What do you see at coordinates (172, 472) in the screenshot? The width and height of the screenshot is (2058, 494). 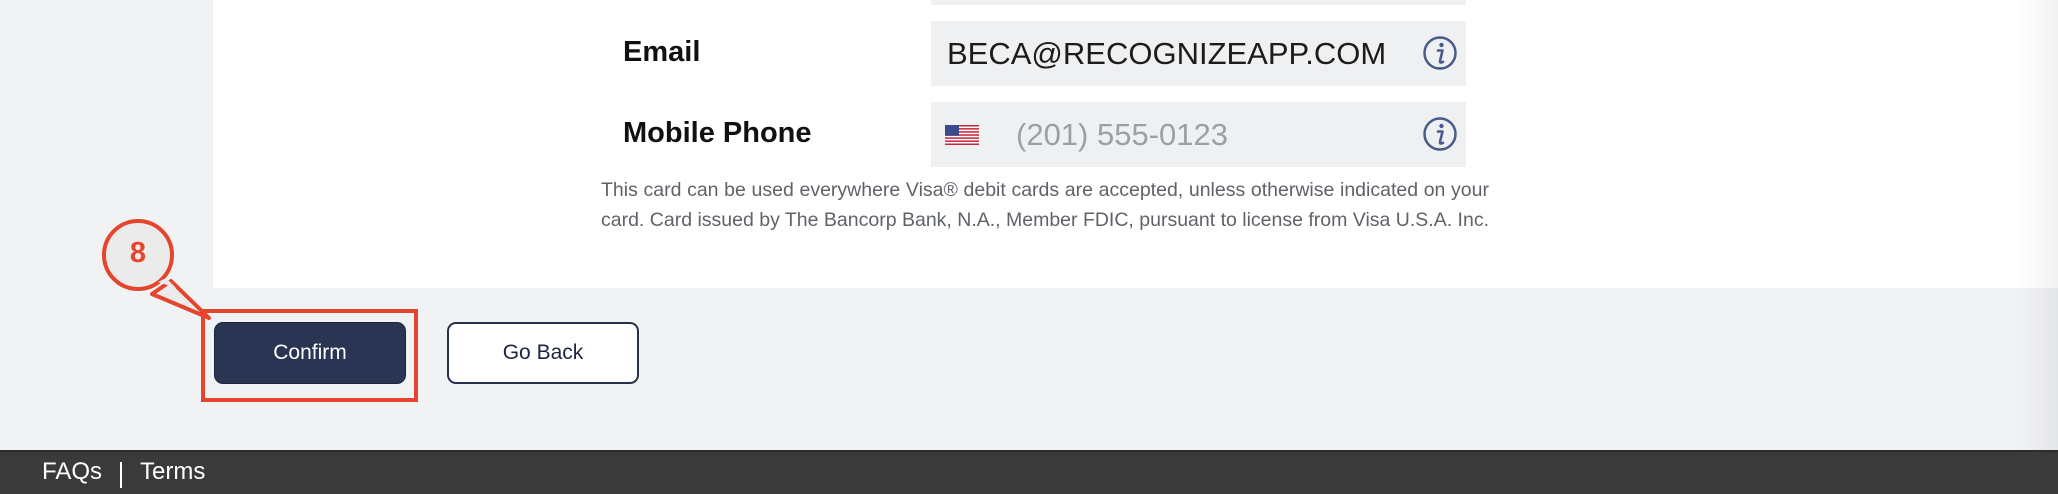 I see `footer-link-terms: Terms` at bounding box center [172, 472].